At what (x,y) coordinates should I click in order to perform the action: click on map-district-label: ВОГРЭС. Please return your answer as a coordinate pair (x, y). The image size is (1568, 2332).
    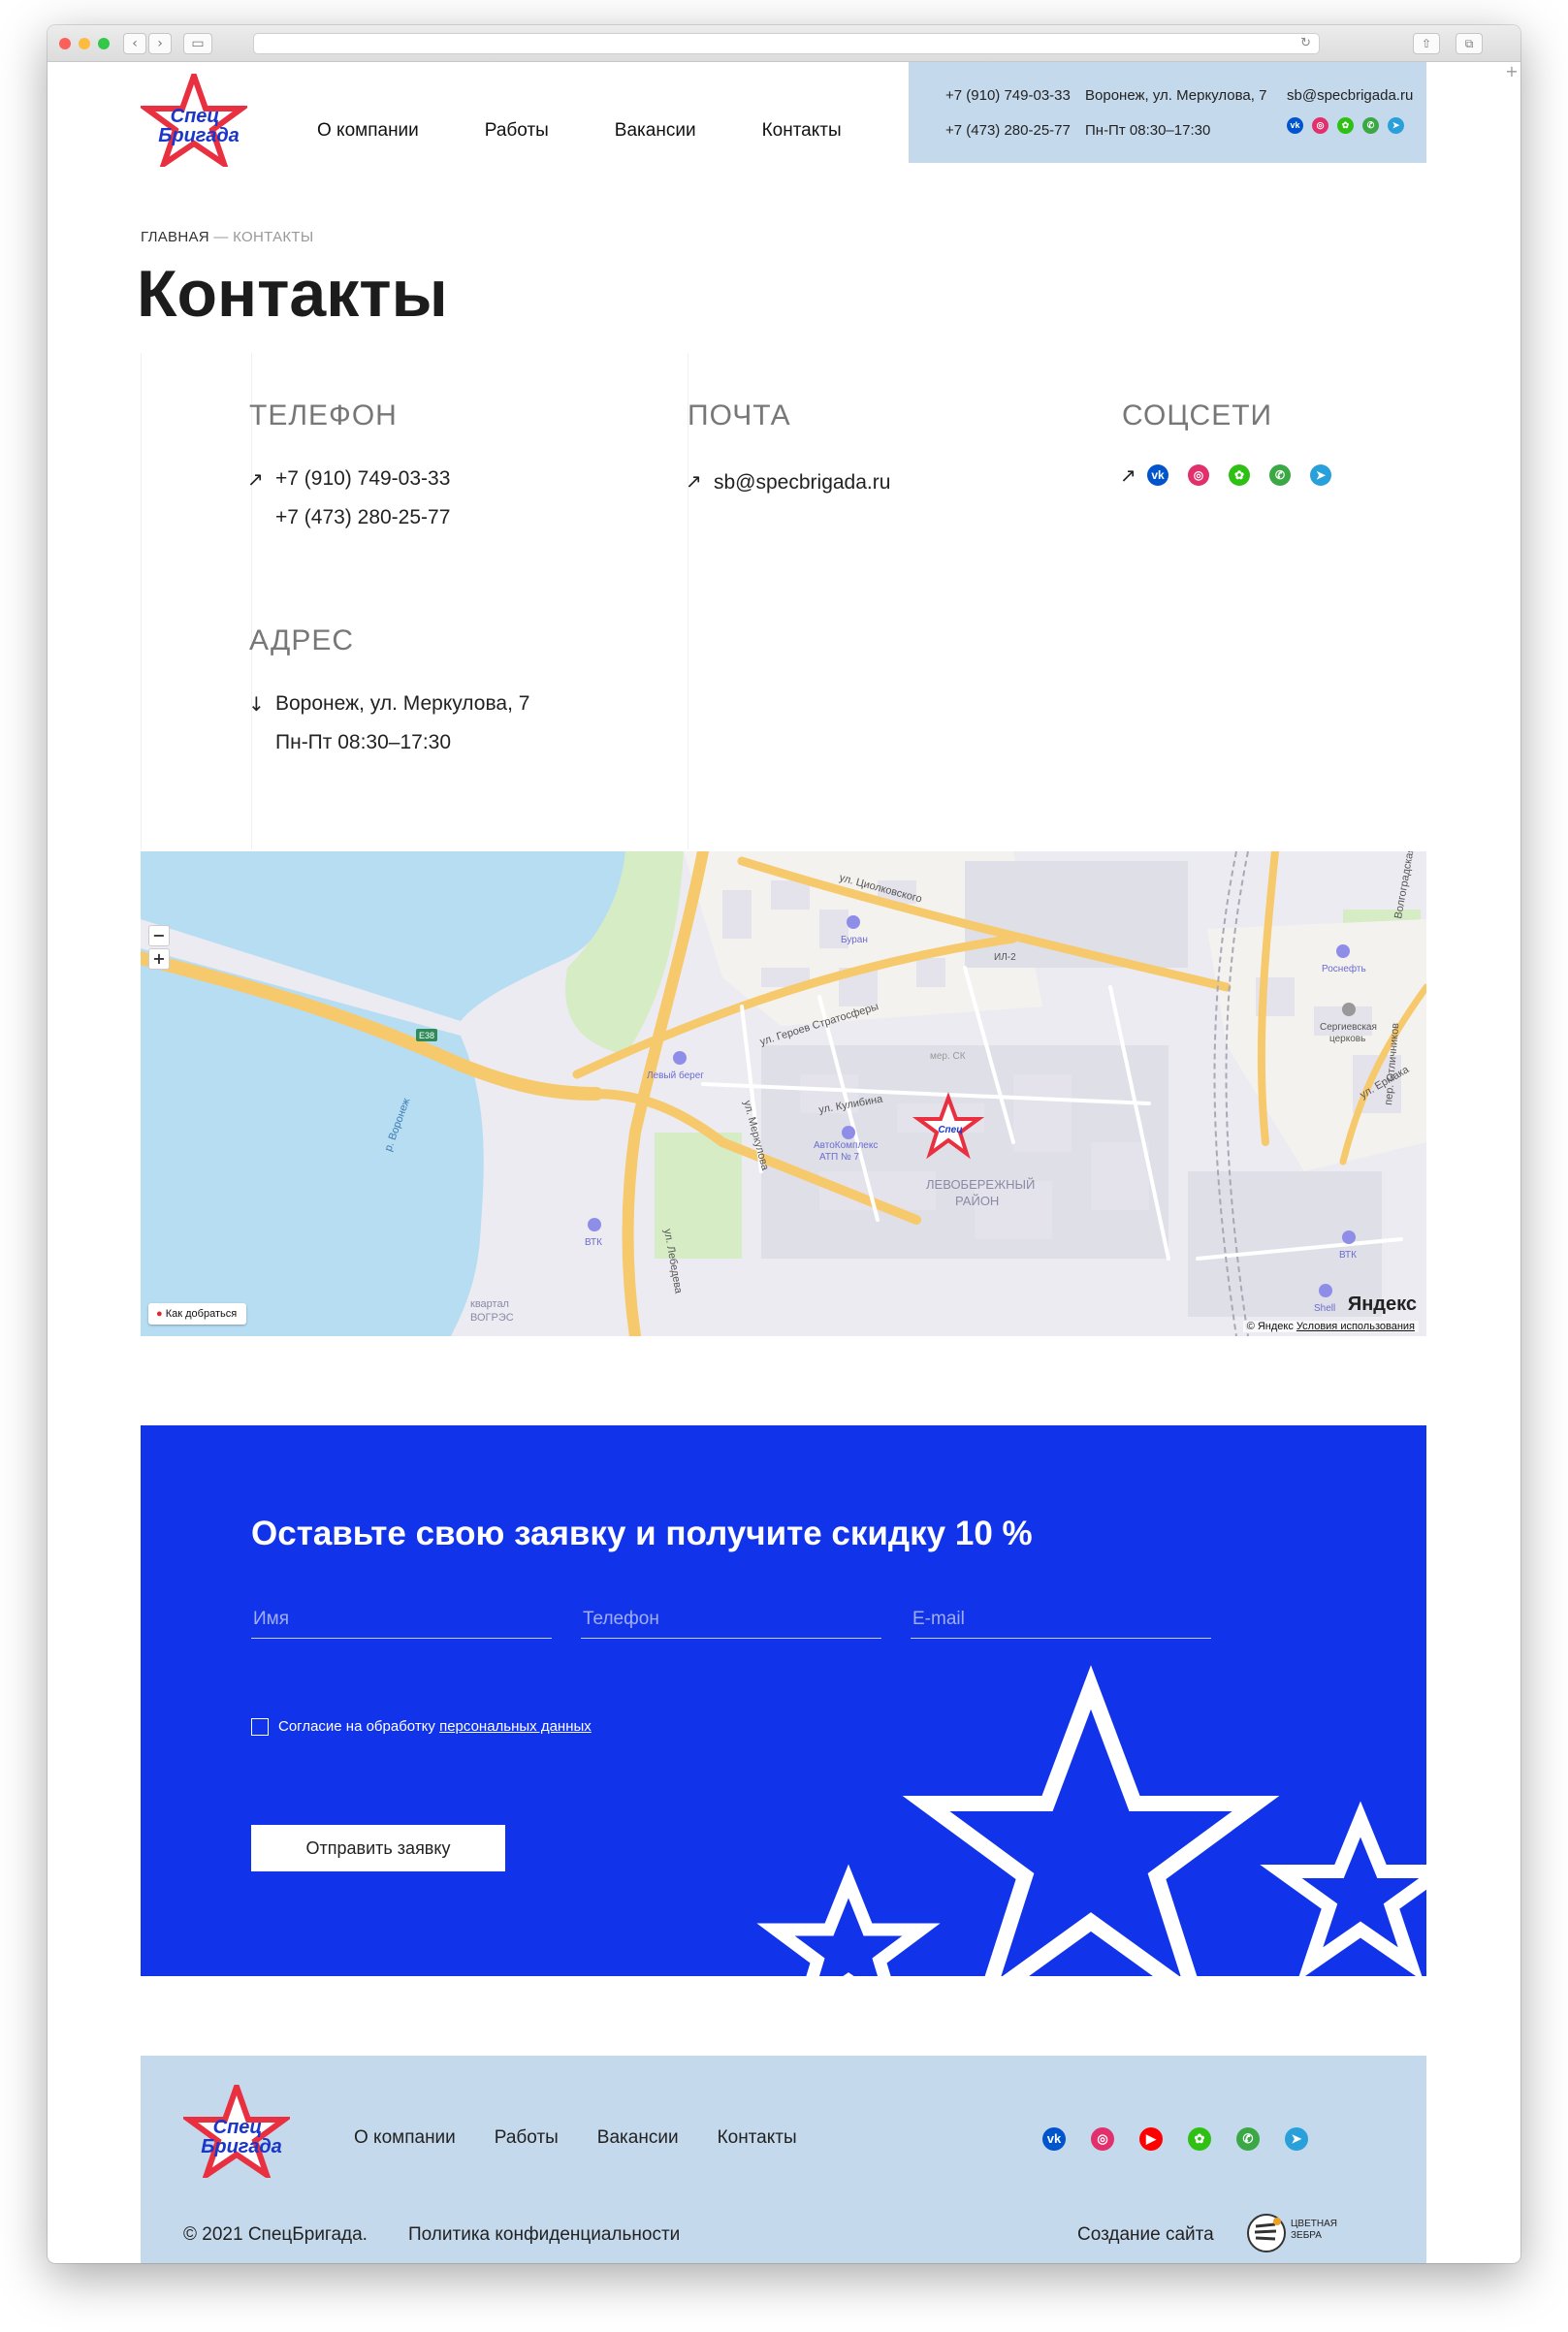
    Looking at the image, I should click on (492, 1318).